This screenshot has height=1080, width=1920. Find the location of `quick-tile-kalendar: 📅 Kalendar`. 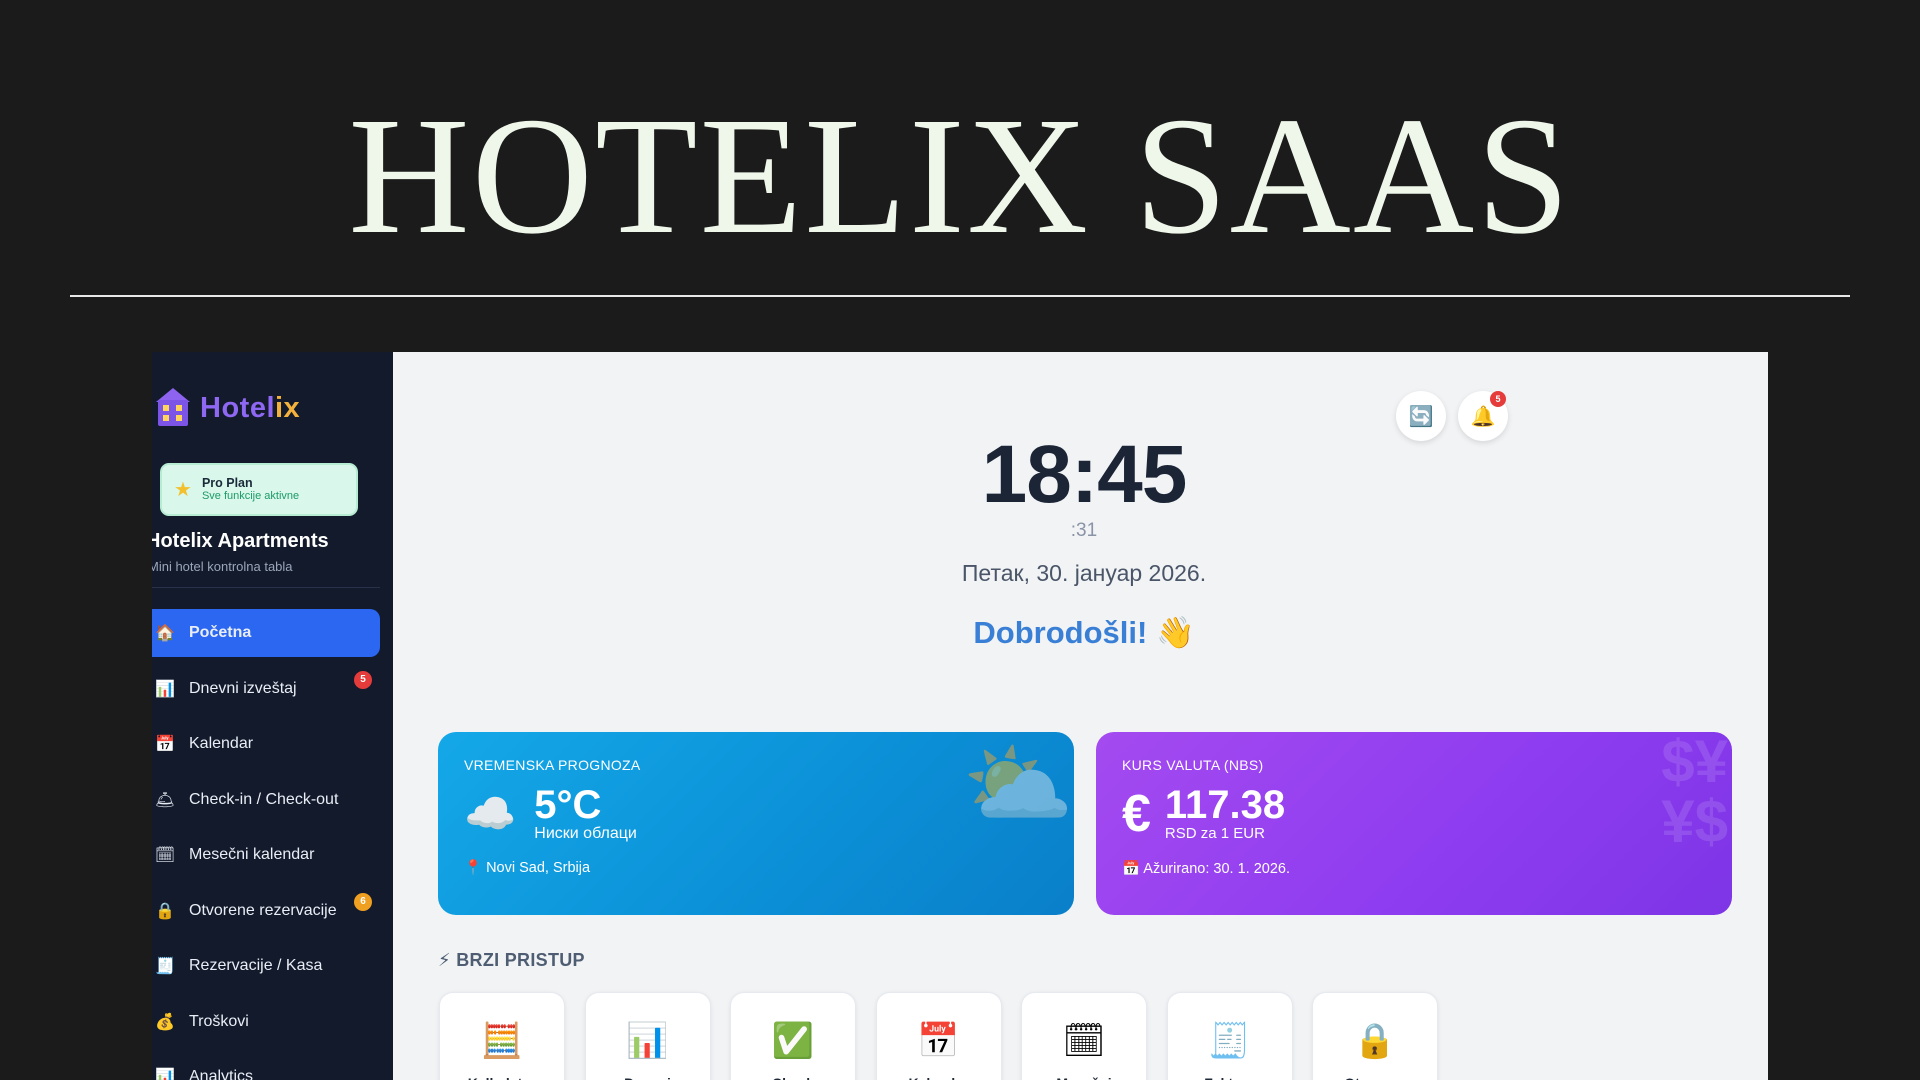

quick-tile-kalendar: 📅 Kalendar is located at coordinates (938, 1036).